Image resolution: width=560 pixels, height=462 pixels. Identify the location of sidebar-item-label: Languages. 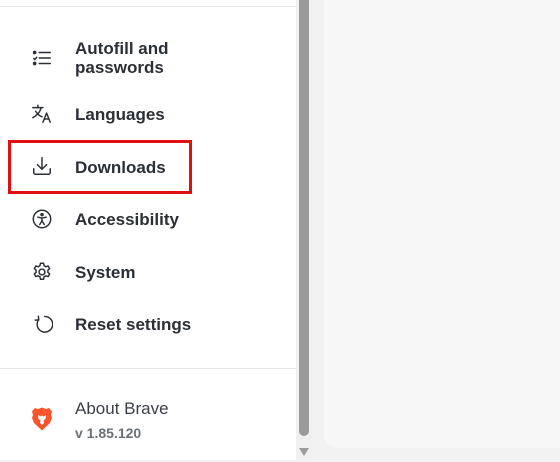
(120, 114).